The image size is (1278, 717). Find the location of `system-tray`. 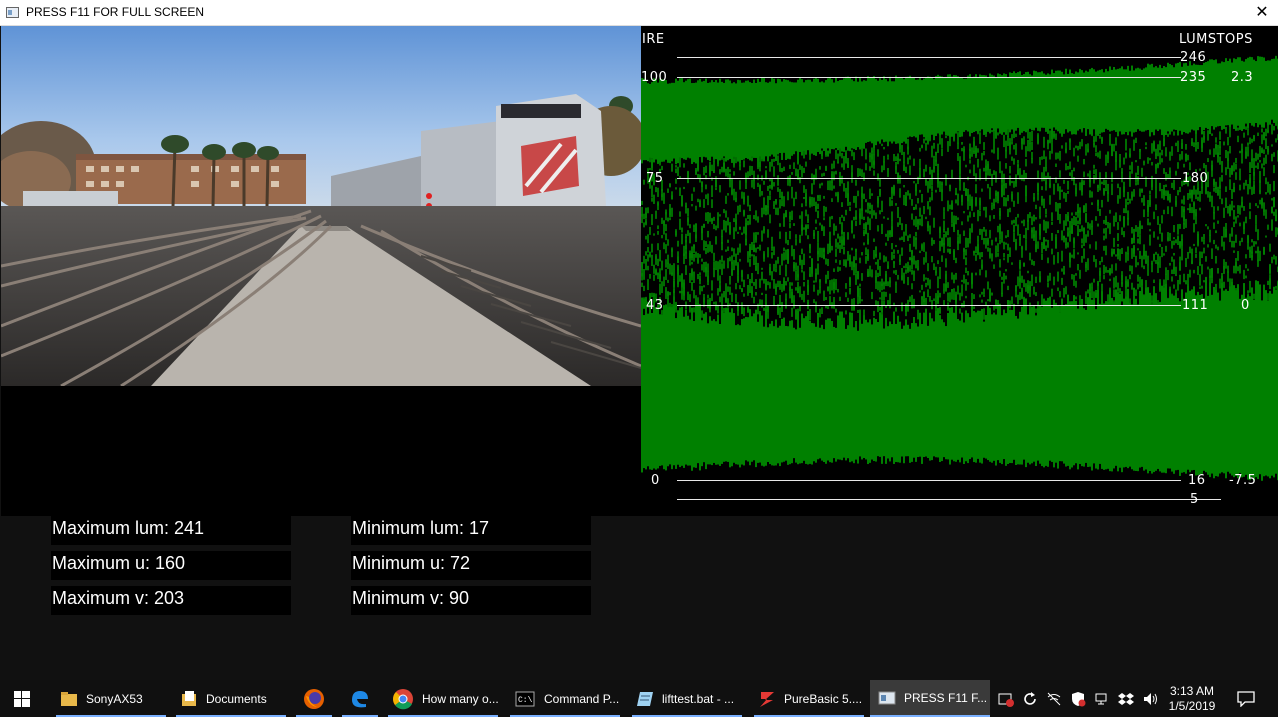

system-tray is located at coordinates (1078, 698).